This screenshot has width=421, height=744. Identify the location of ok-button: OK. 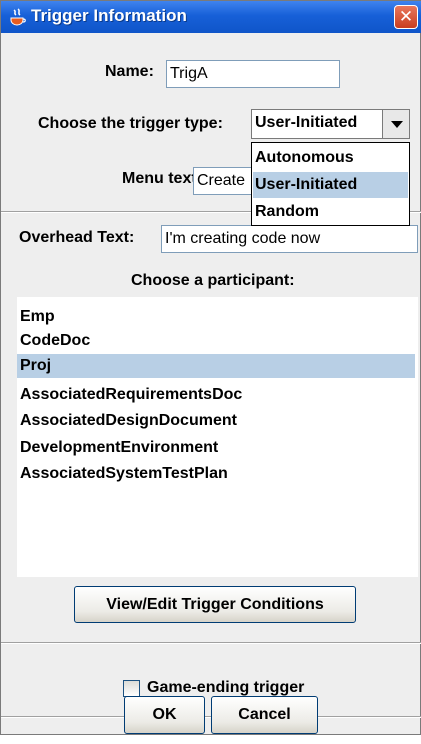
(164, 715).